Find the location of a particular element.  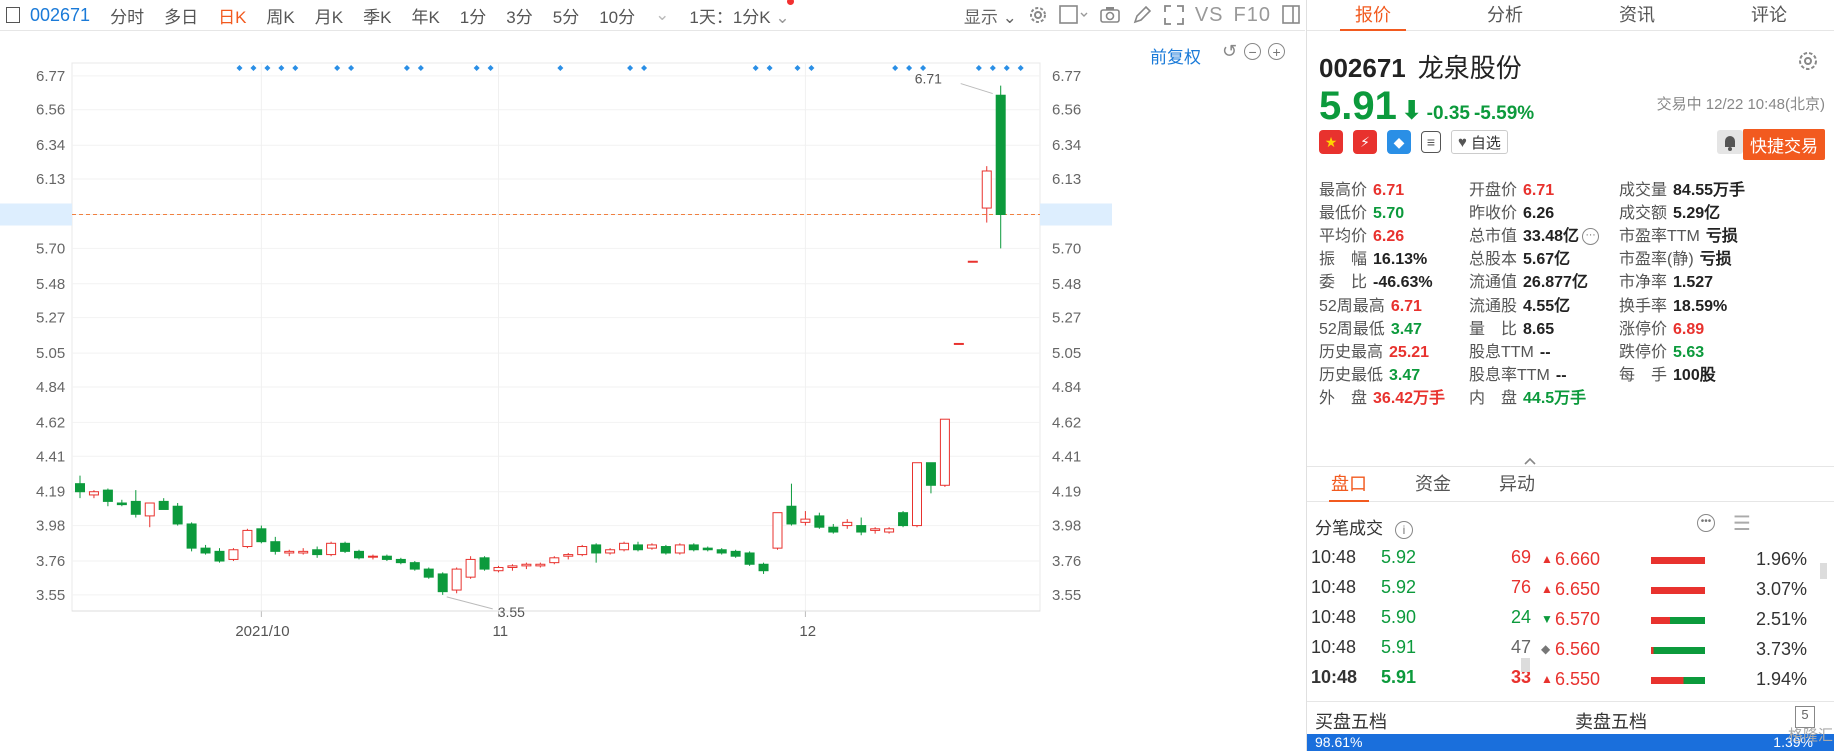

chevron-up-icon is located at coordinates (1530, 461).